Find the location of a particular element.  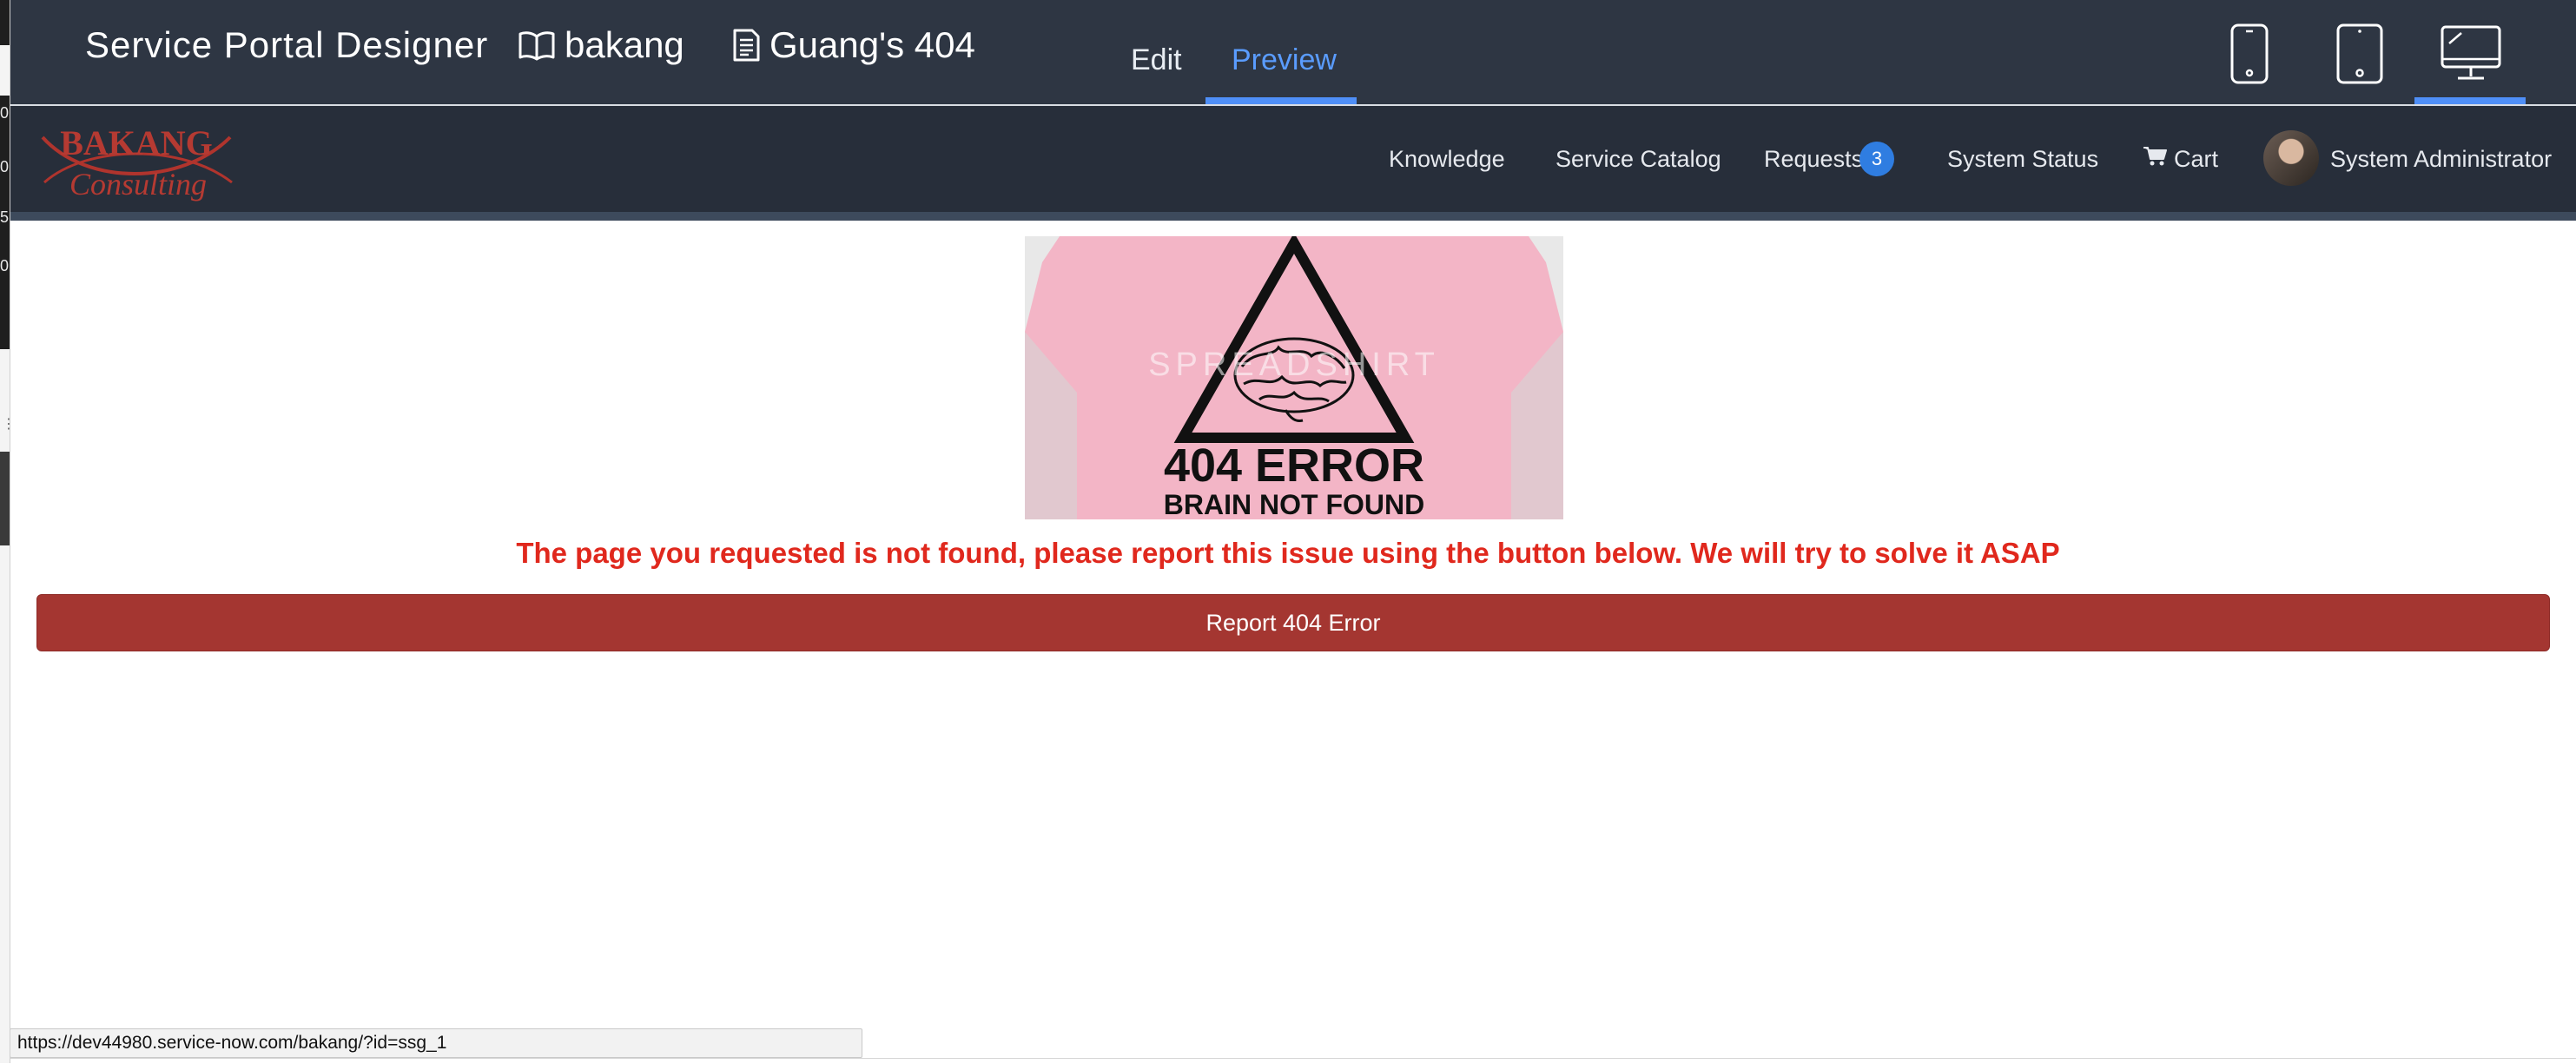

desktop-icon is located at coordinates (2471, 56).